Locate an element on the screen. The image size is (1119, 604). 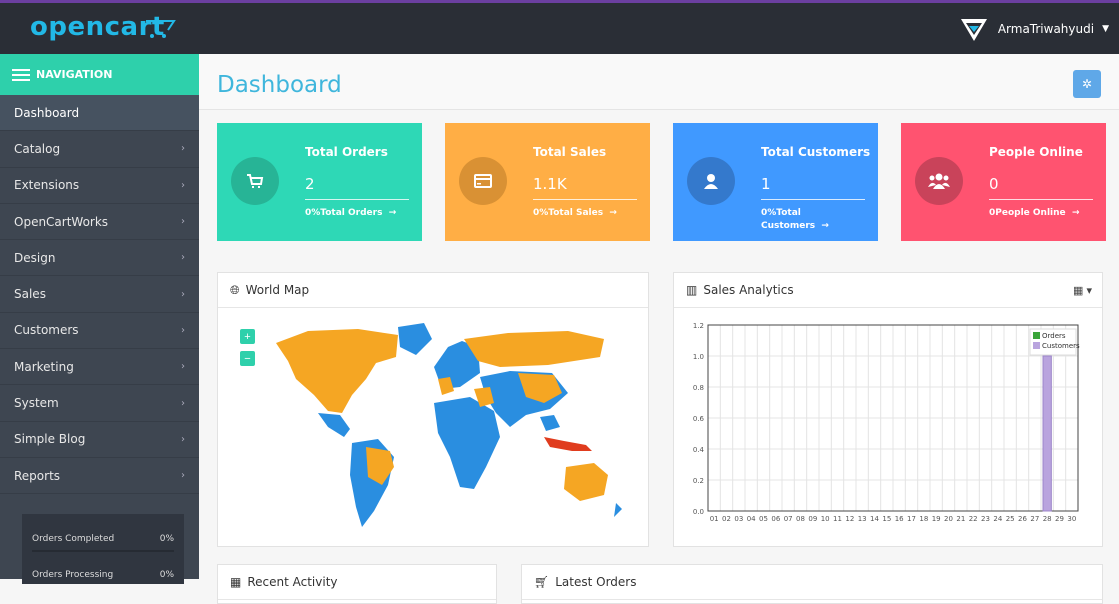
tile-link: 0People Online → is located at coordinates (1044, 213).